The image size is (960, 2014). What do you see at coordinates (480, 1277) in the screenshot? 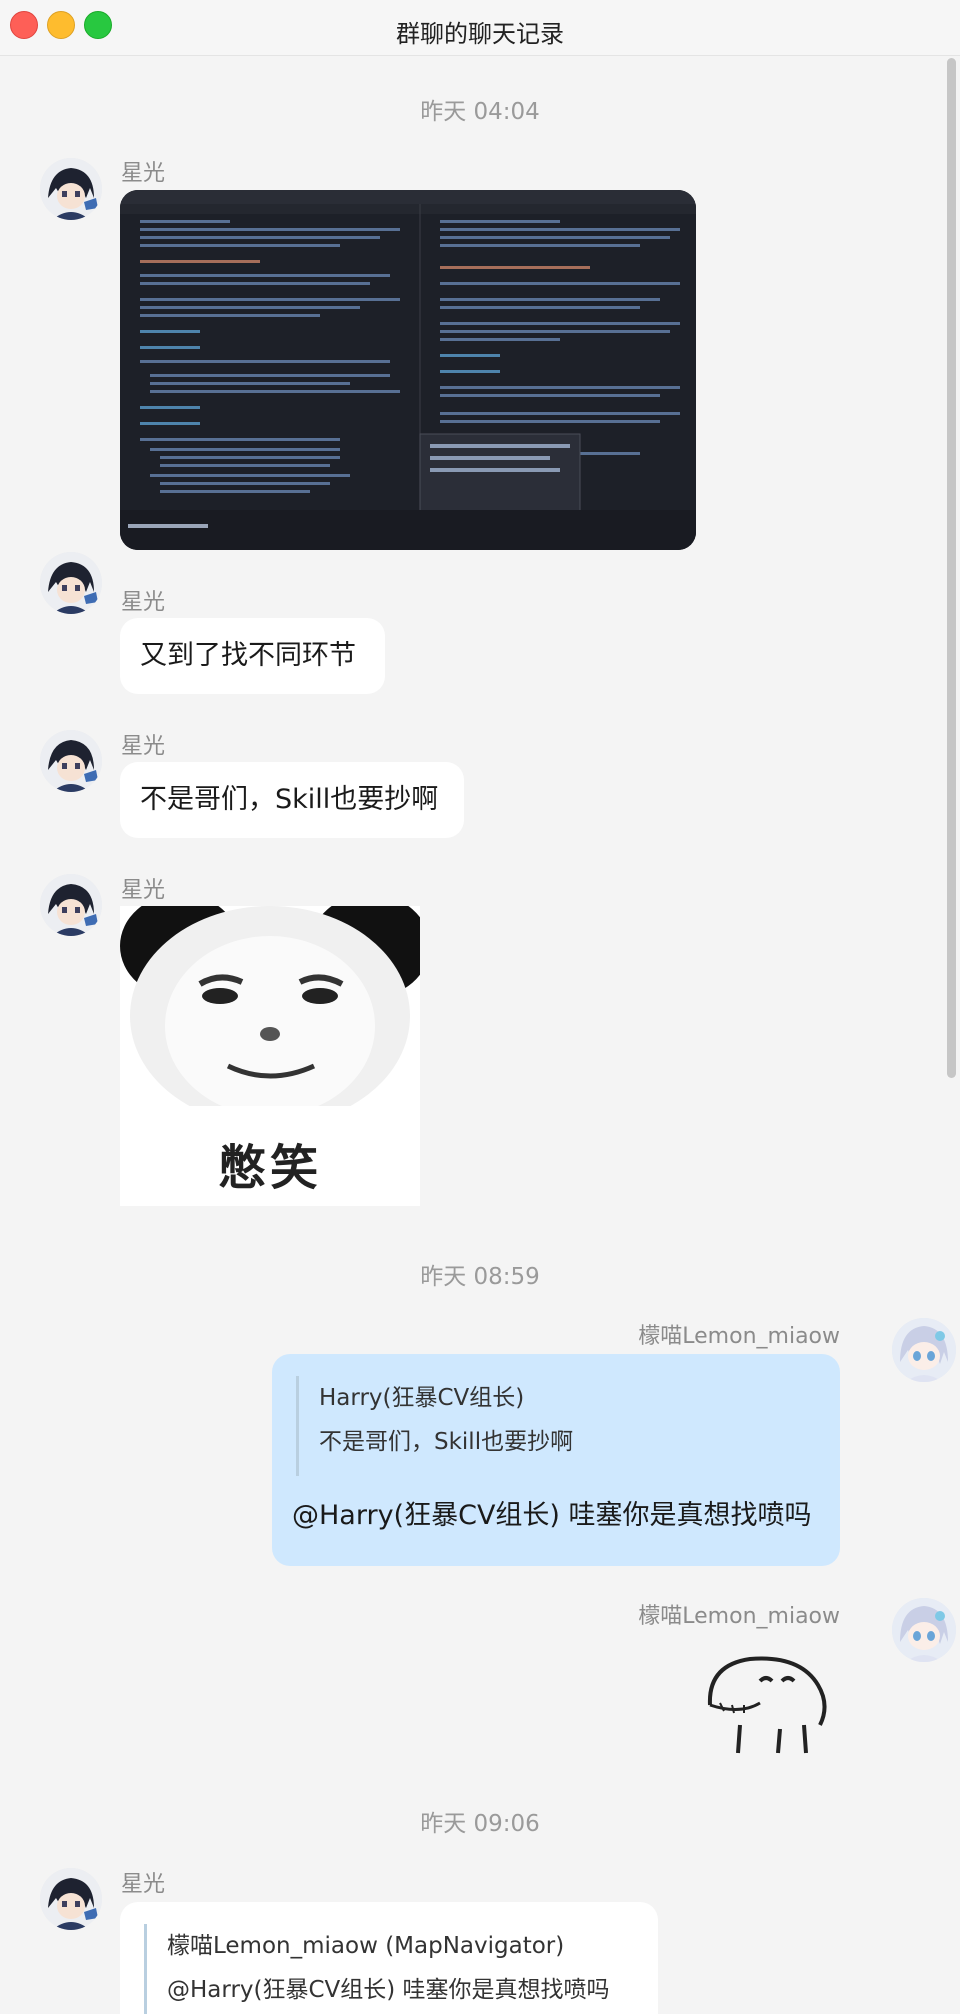
I see `timestamp: 昨天 08:59` at bounding box center [480, 1277].